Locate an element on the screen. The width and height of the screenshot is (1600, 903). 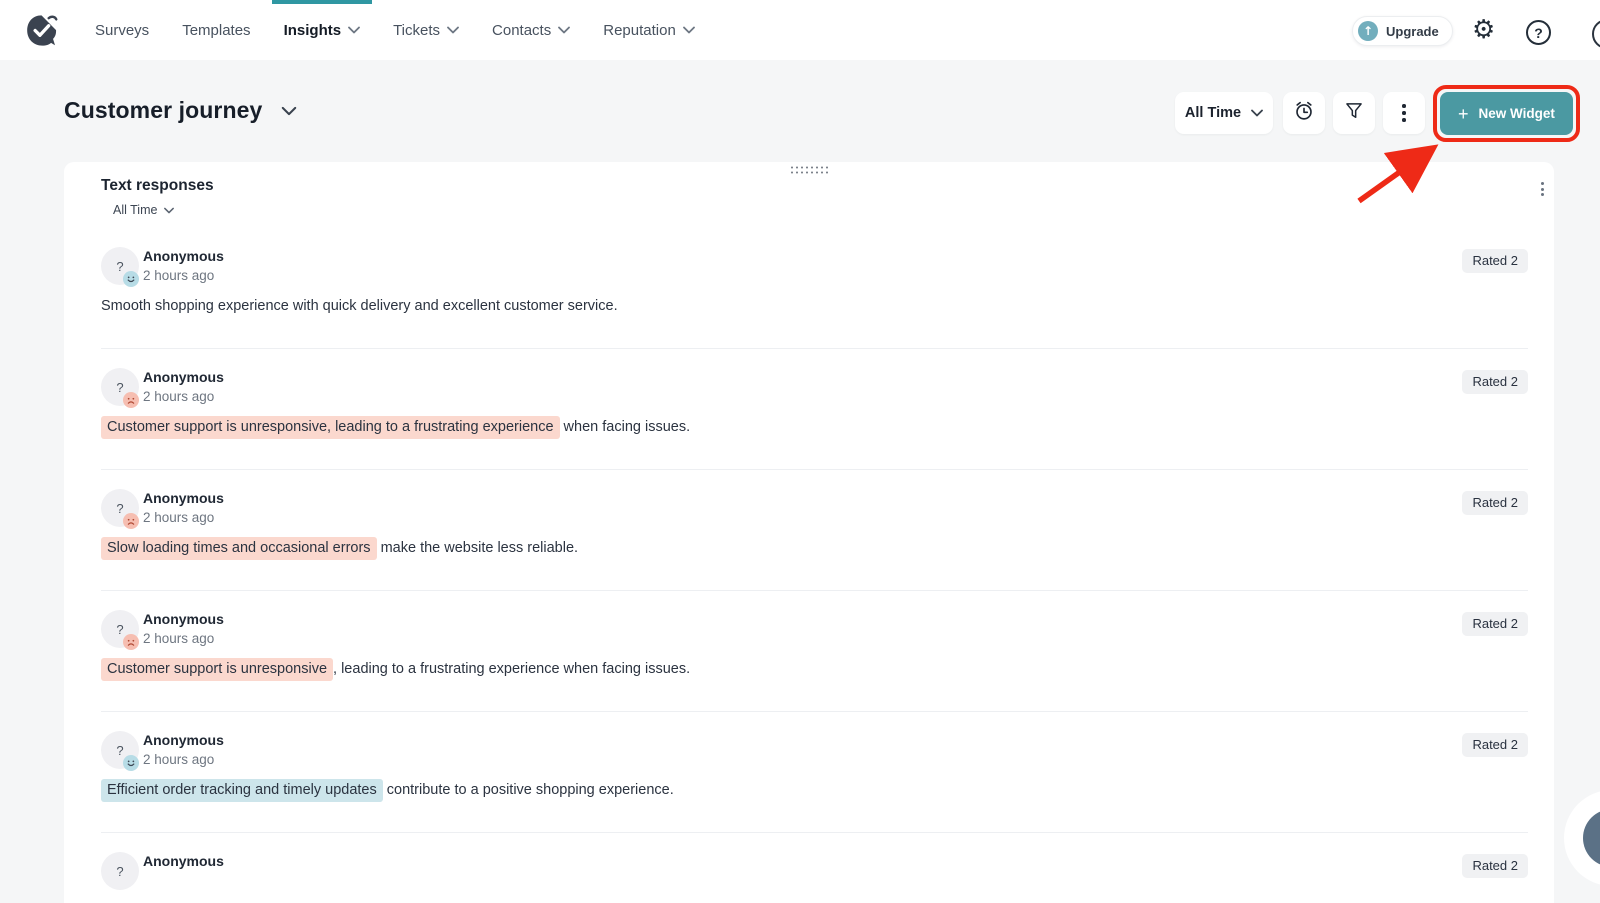
page-title: Customer journey is located at coordinates (163, 110).